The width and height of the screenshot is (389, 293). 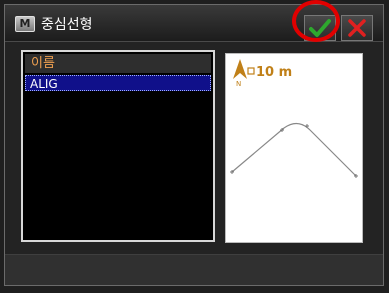 I want to click on close-icon, so click(x=357, y=28).